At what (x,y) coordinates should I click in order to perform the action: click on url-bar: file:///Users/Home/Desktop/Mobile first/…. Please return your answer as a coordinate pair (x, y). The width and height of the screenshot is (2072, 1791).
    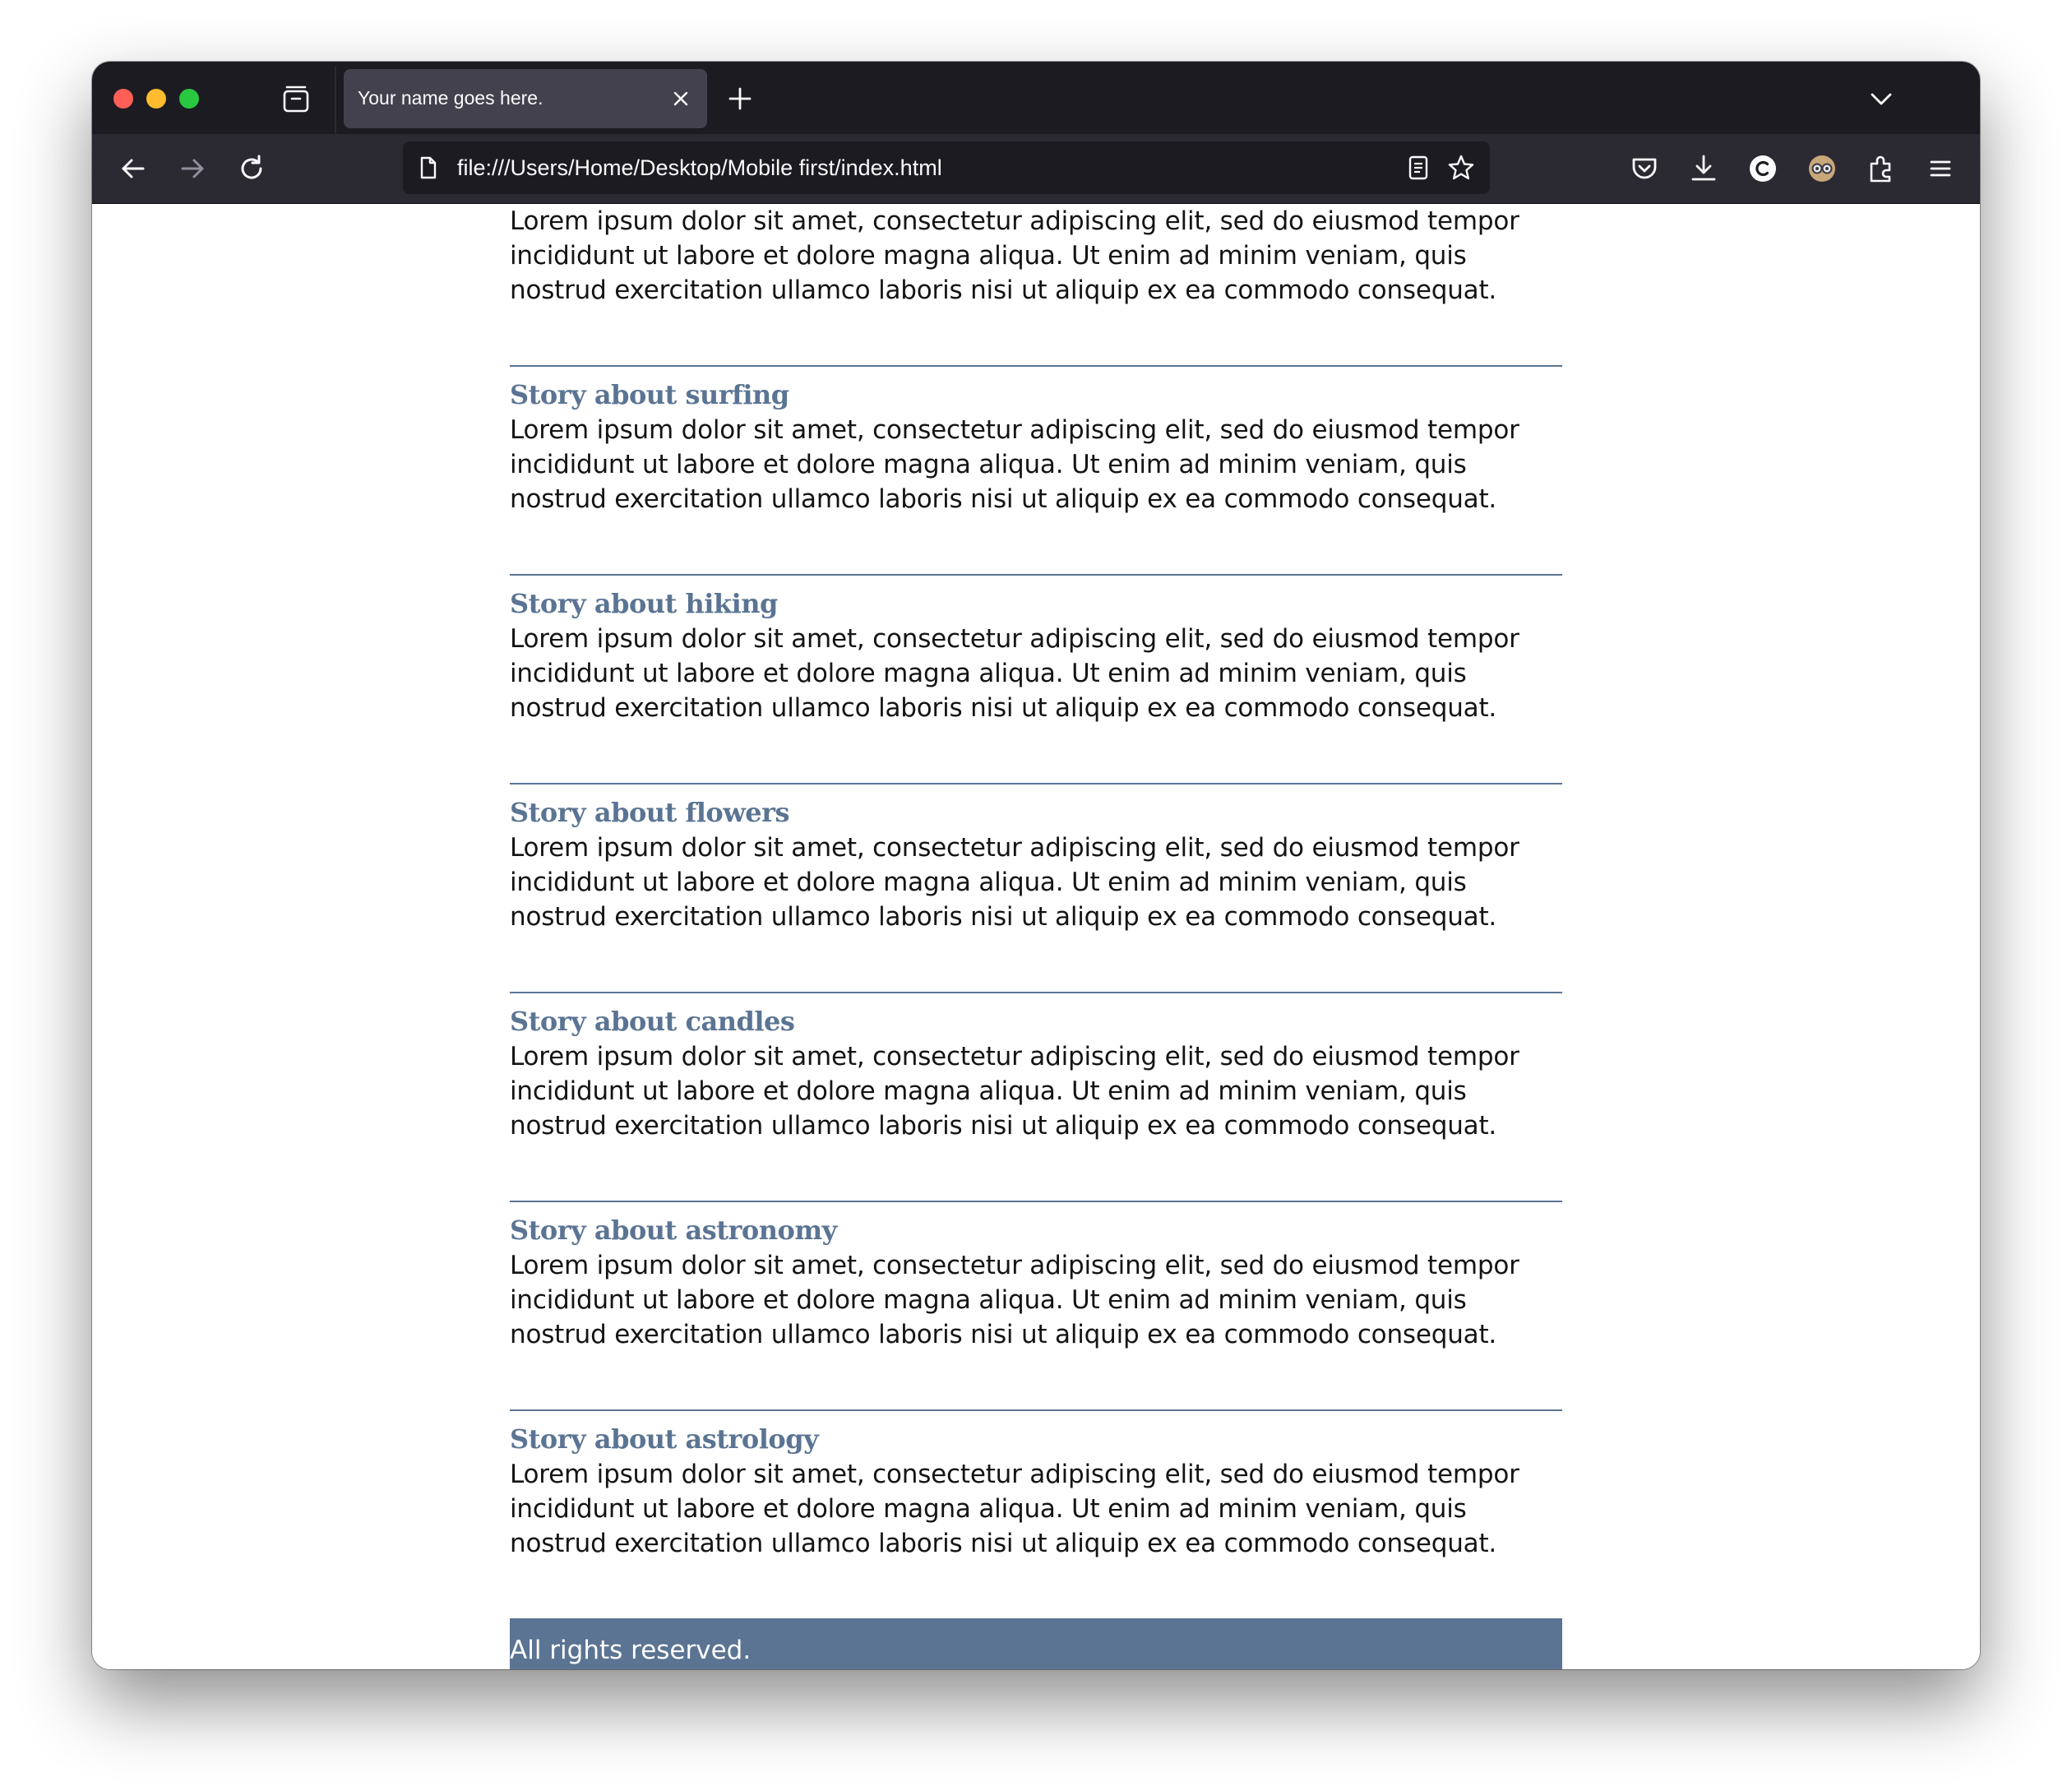
    Looking at the image, I should click on (946, 167).